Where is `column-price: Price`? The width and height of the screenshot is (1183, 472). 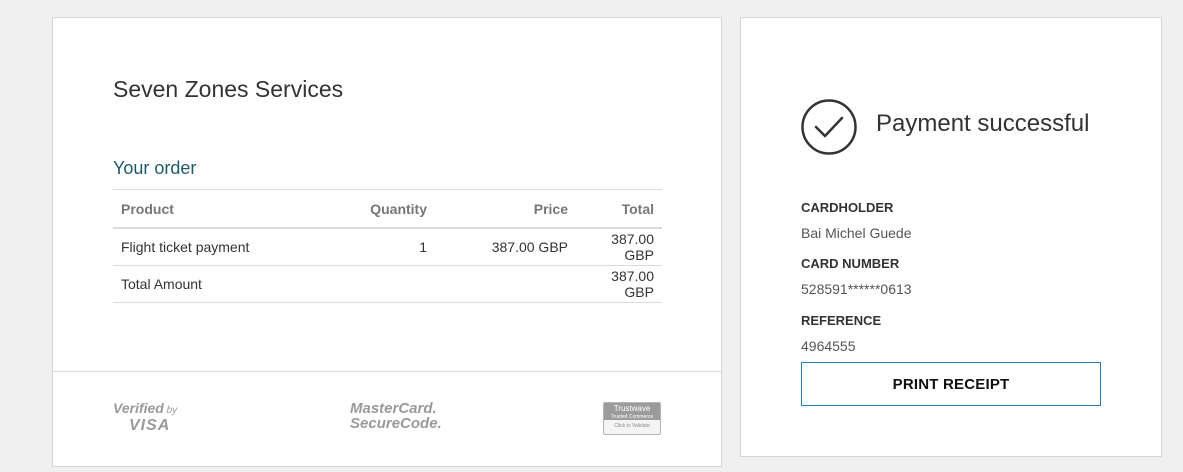
column-price: Price is located at coordinates (505, 209).